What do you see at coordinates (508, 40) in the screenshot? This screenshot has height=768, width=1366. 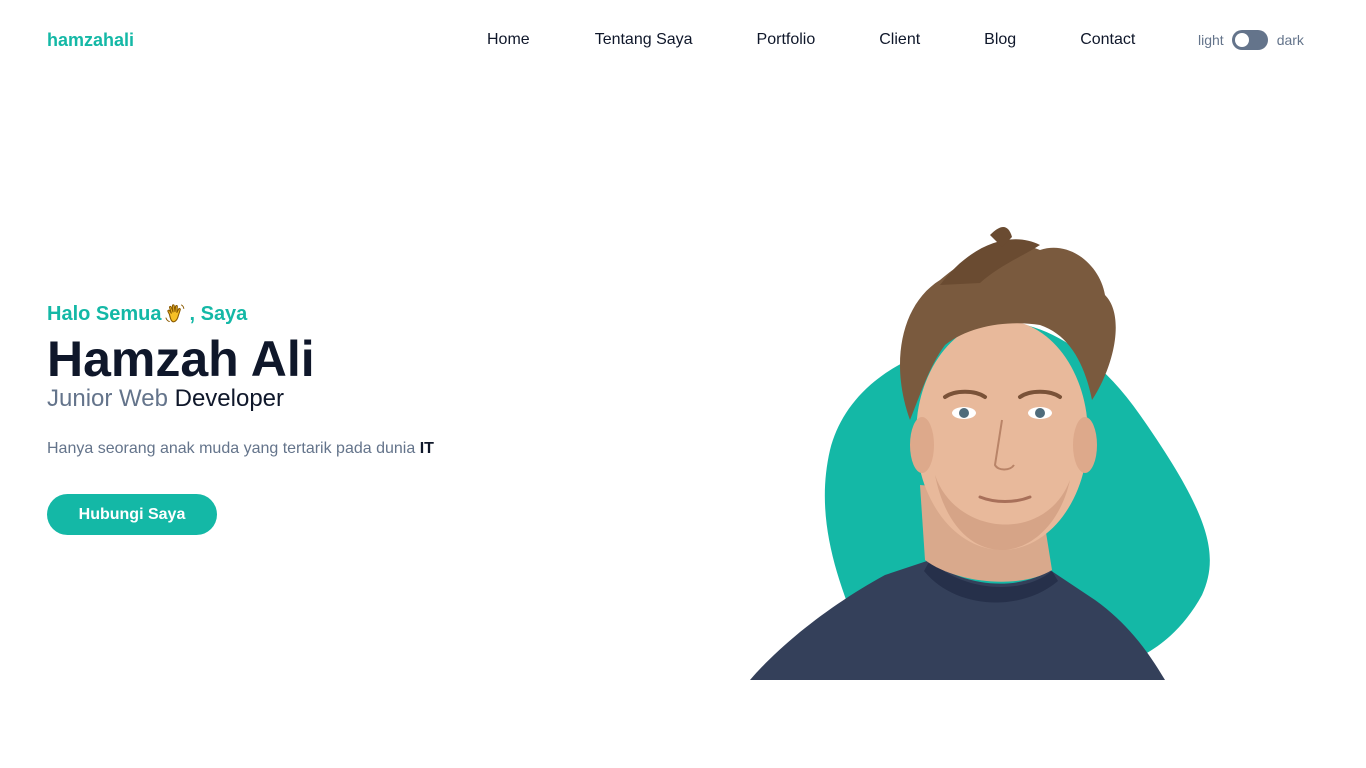 I see `nav-home: Home` at bounding box center [508, 40].